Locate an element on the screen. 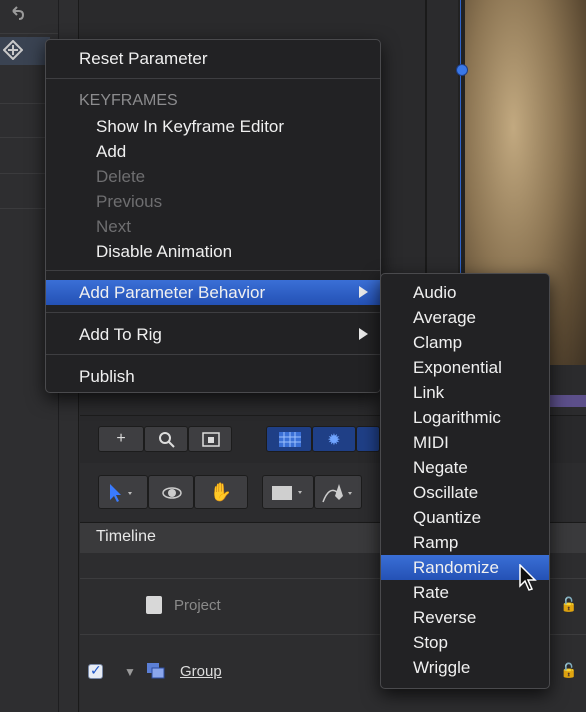 The image size is (586, 712). checkmark-icon: ✓ is located at coordinates (96, 670).